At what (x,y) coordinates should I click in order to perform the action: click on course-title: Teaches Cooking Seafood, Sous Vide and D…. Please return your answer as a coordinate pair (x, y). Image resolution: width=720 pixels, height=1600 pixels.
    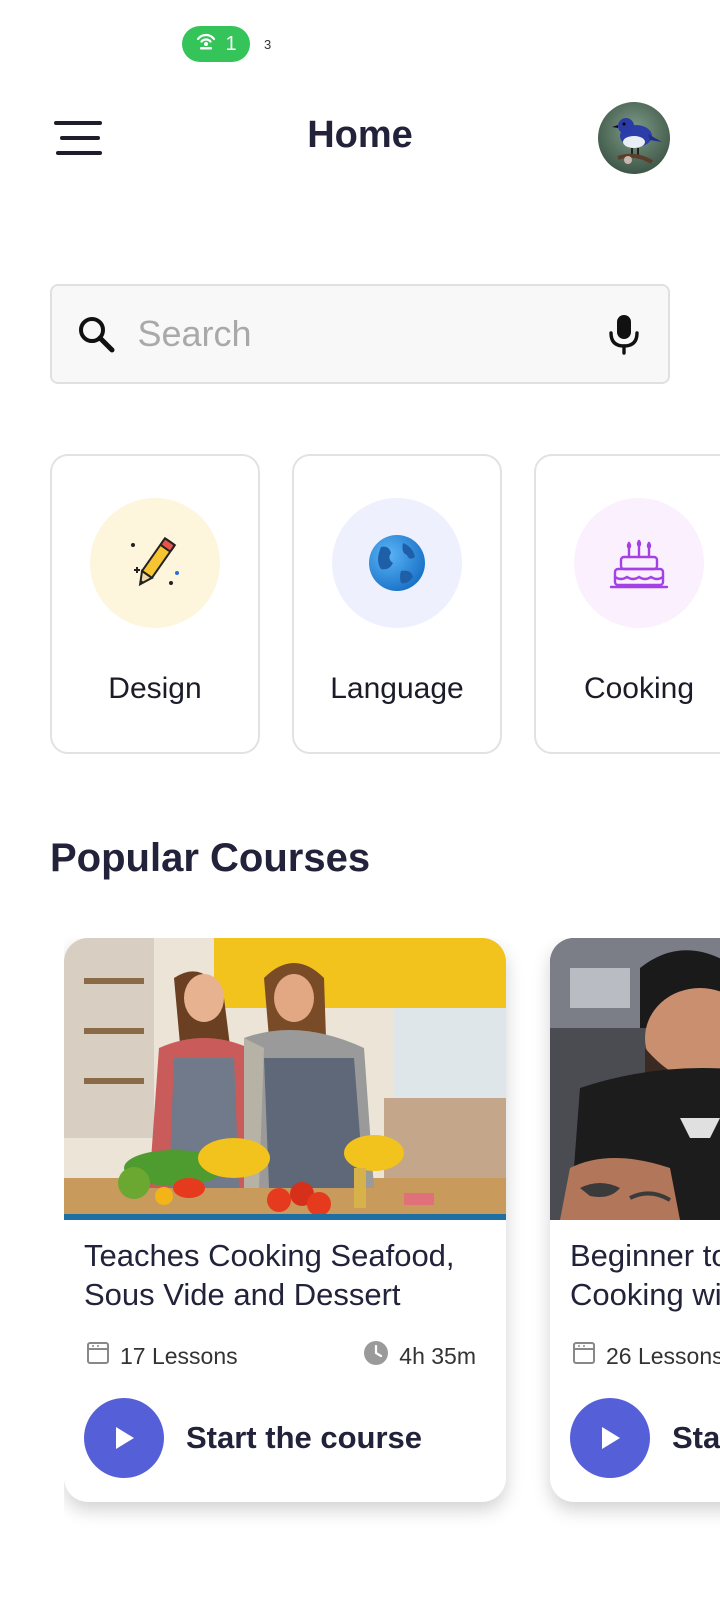
    Looking at the image, I should click on (269, 1275).